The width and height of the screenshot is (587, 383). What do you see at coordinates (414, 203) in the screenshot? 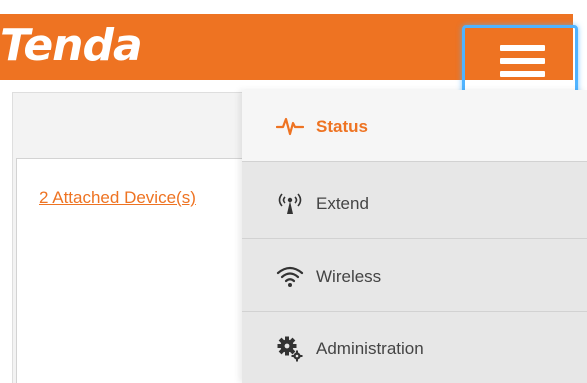
I see `menu-item-extend: Extend` at bounding box center [414, 203].